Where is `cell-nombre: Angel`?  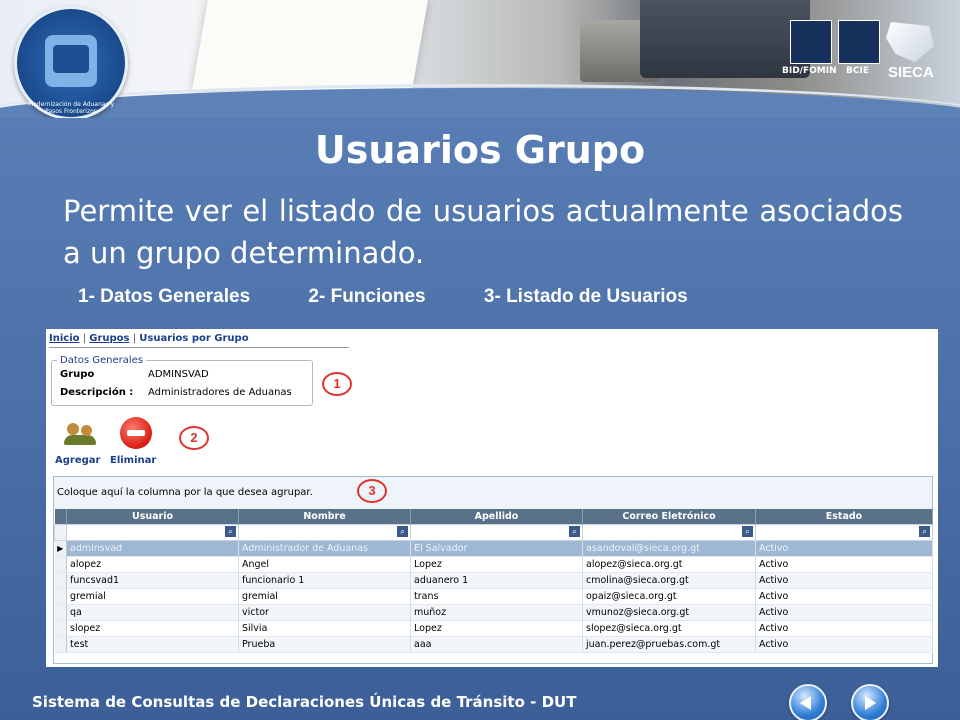
cell-nombre: Angel is located at coordinates (324, 564).